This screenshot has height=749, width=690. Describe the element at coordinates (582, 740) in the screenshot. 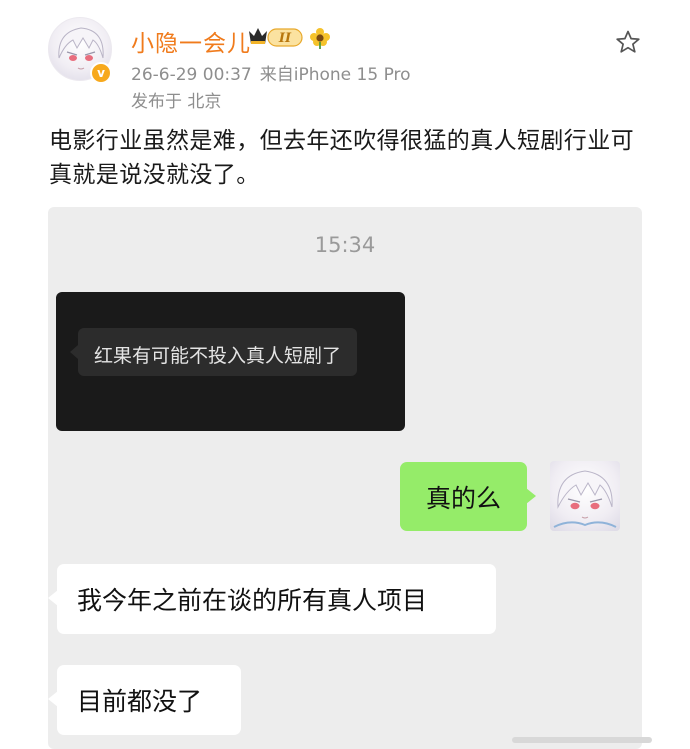

I see `watermark-logo` at that location.